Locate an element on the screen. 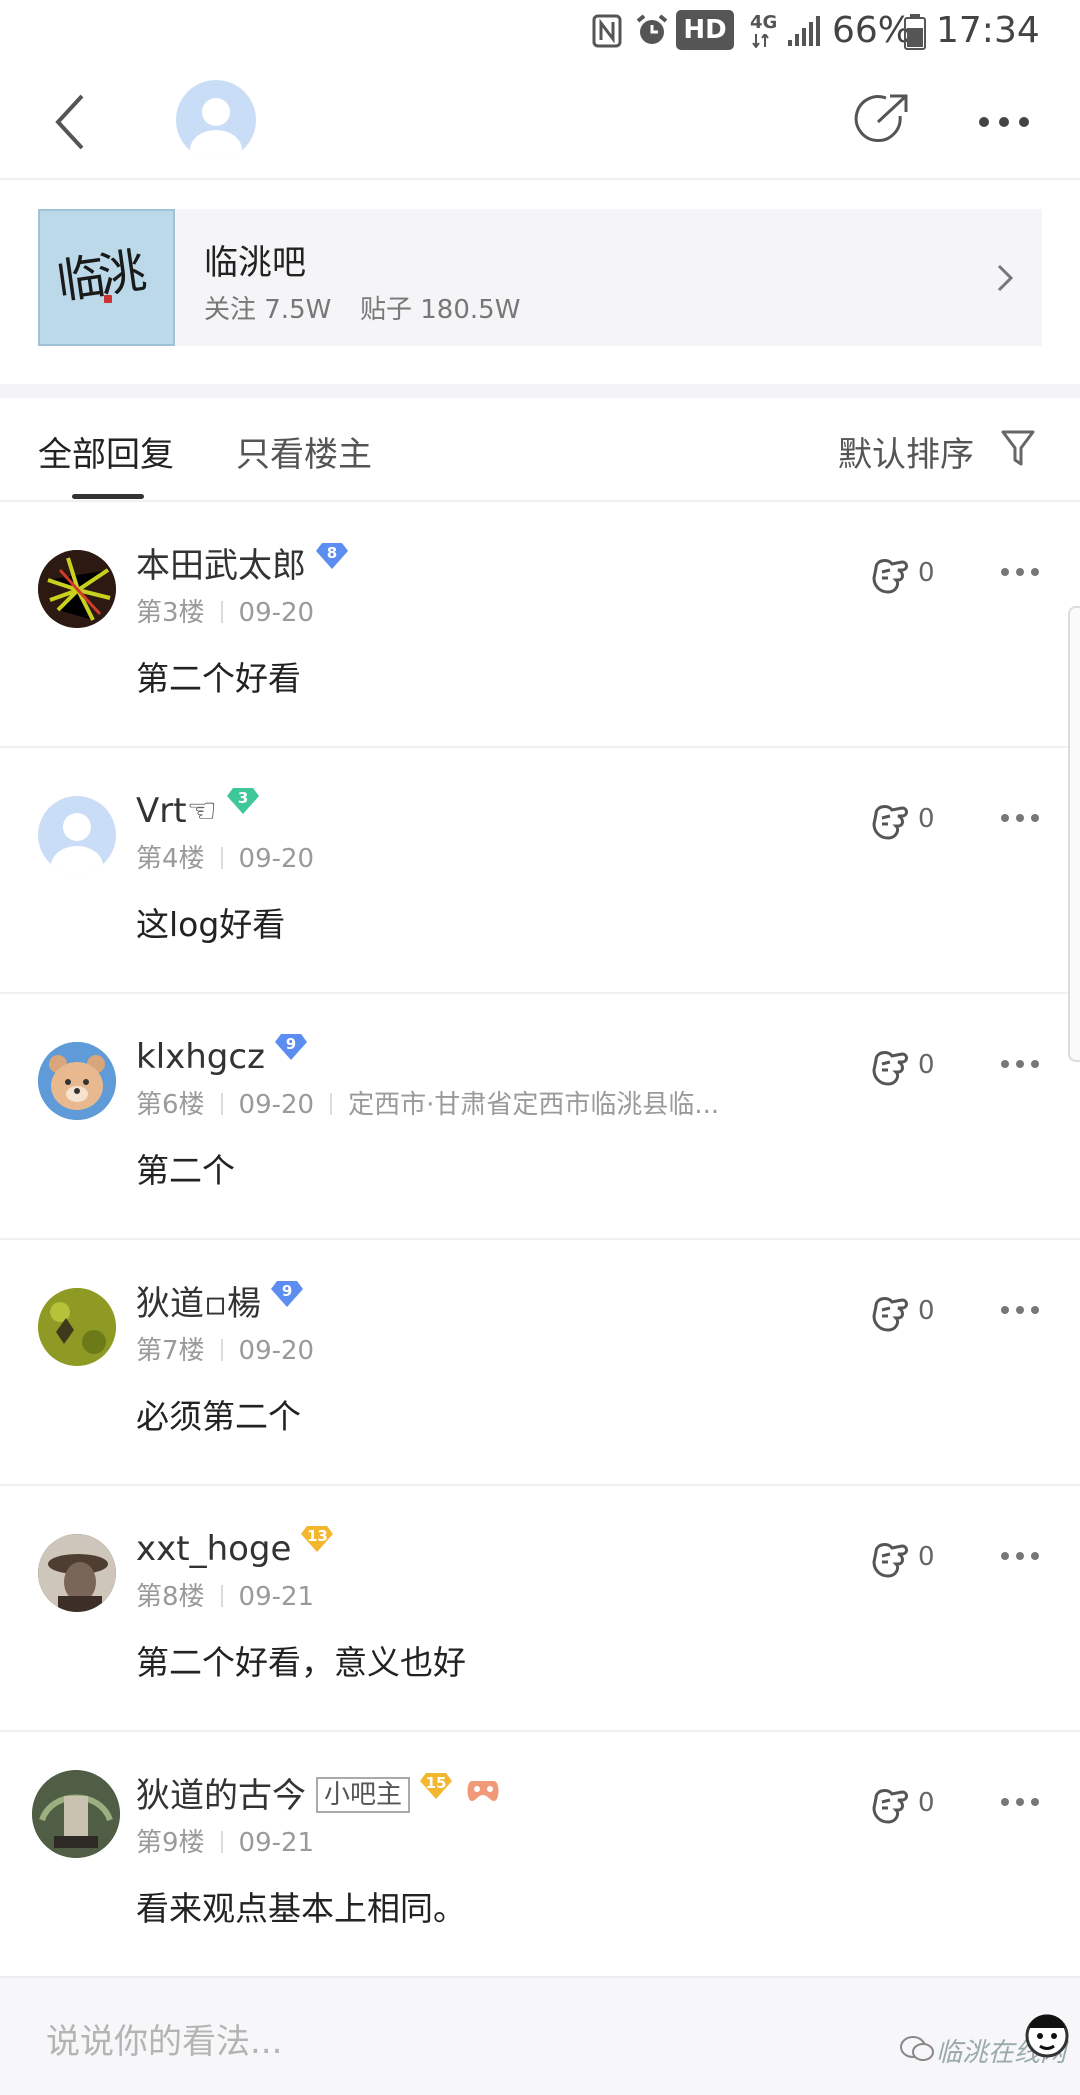 The image size is (1080, 2095). post-item: xxt_hoge 13 第8楼 09-21 第二个好看，意义也好 0 is located at coordinates (540, 1609).